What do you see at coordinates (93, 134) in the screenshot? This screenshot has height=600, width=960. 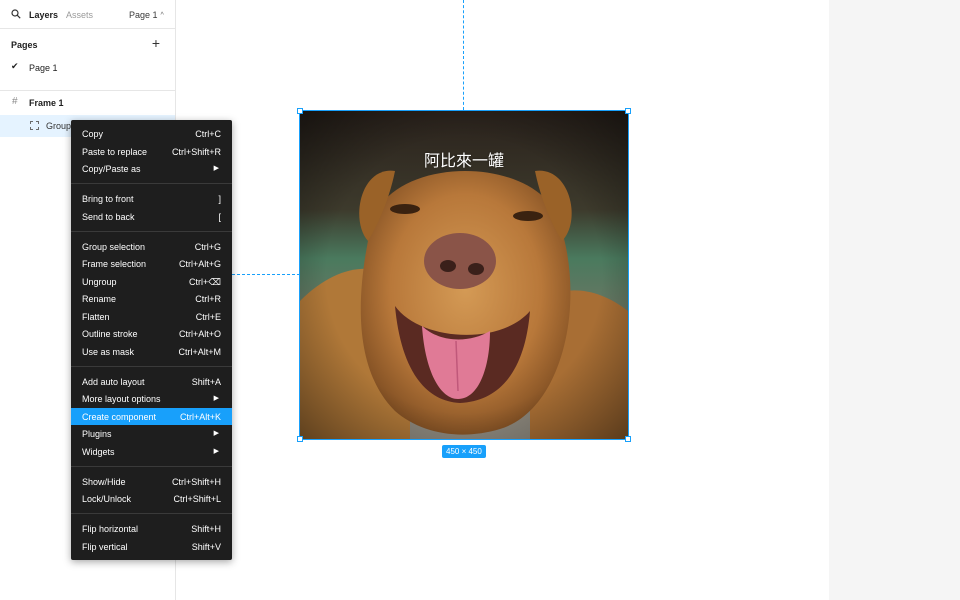 I see `menu-item-label: Copy` at bounding box center [93, 134].